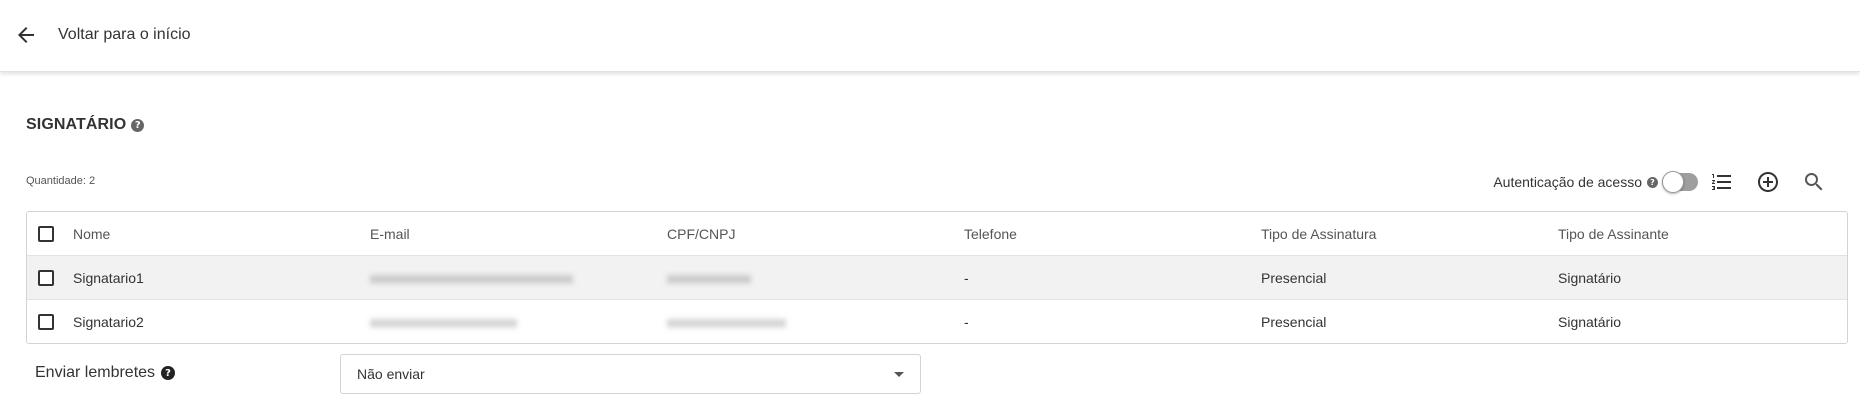 This screenshot has width=1860, height=400. Describe the element at coordinates (443, 321) in the screenshot. I see `cell-email: xxxxxxxxxxxxxxxxxxxxx` at that location.